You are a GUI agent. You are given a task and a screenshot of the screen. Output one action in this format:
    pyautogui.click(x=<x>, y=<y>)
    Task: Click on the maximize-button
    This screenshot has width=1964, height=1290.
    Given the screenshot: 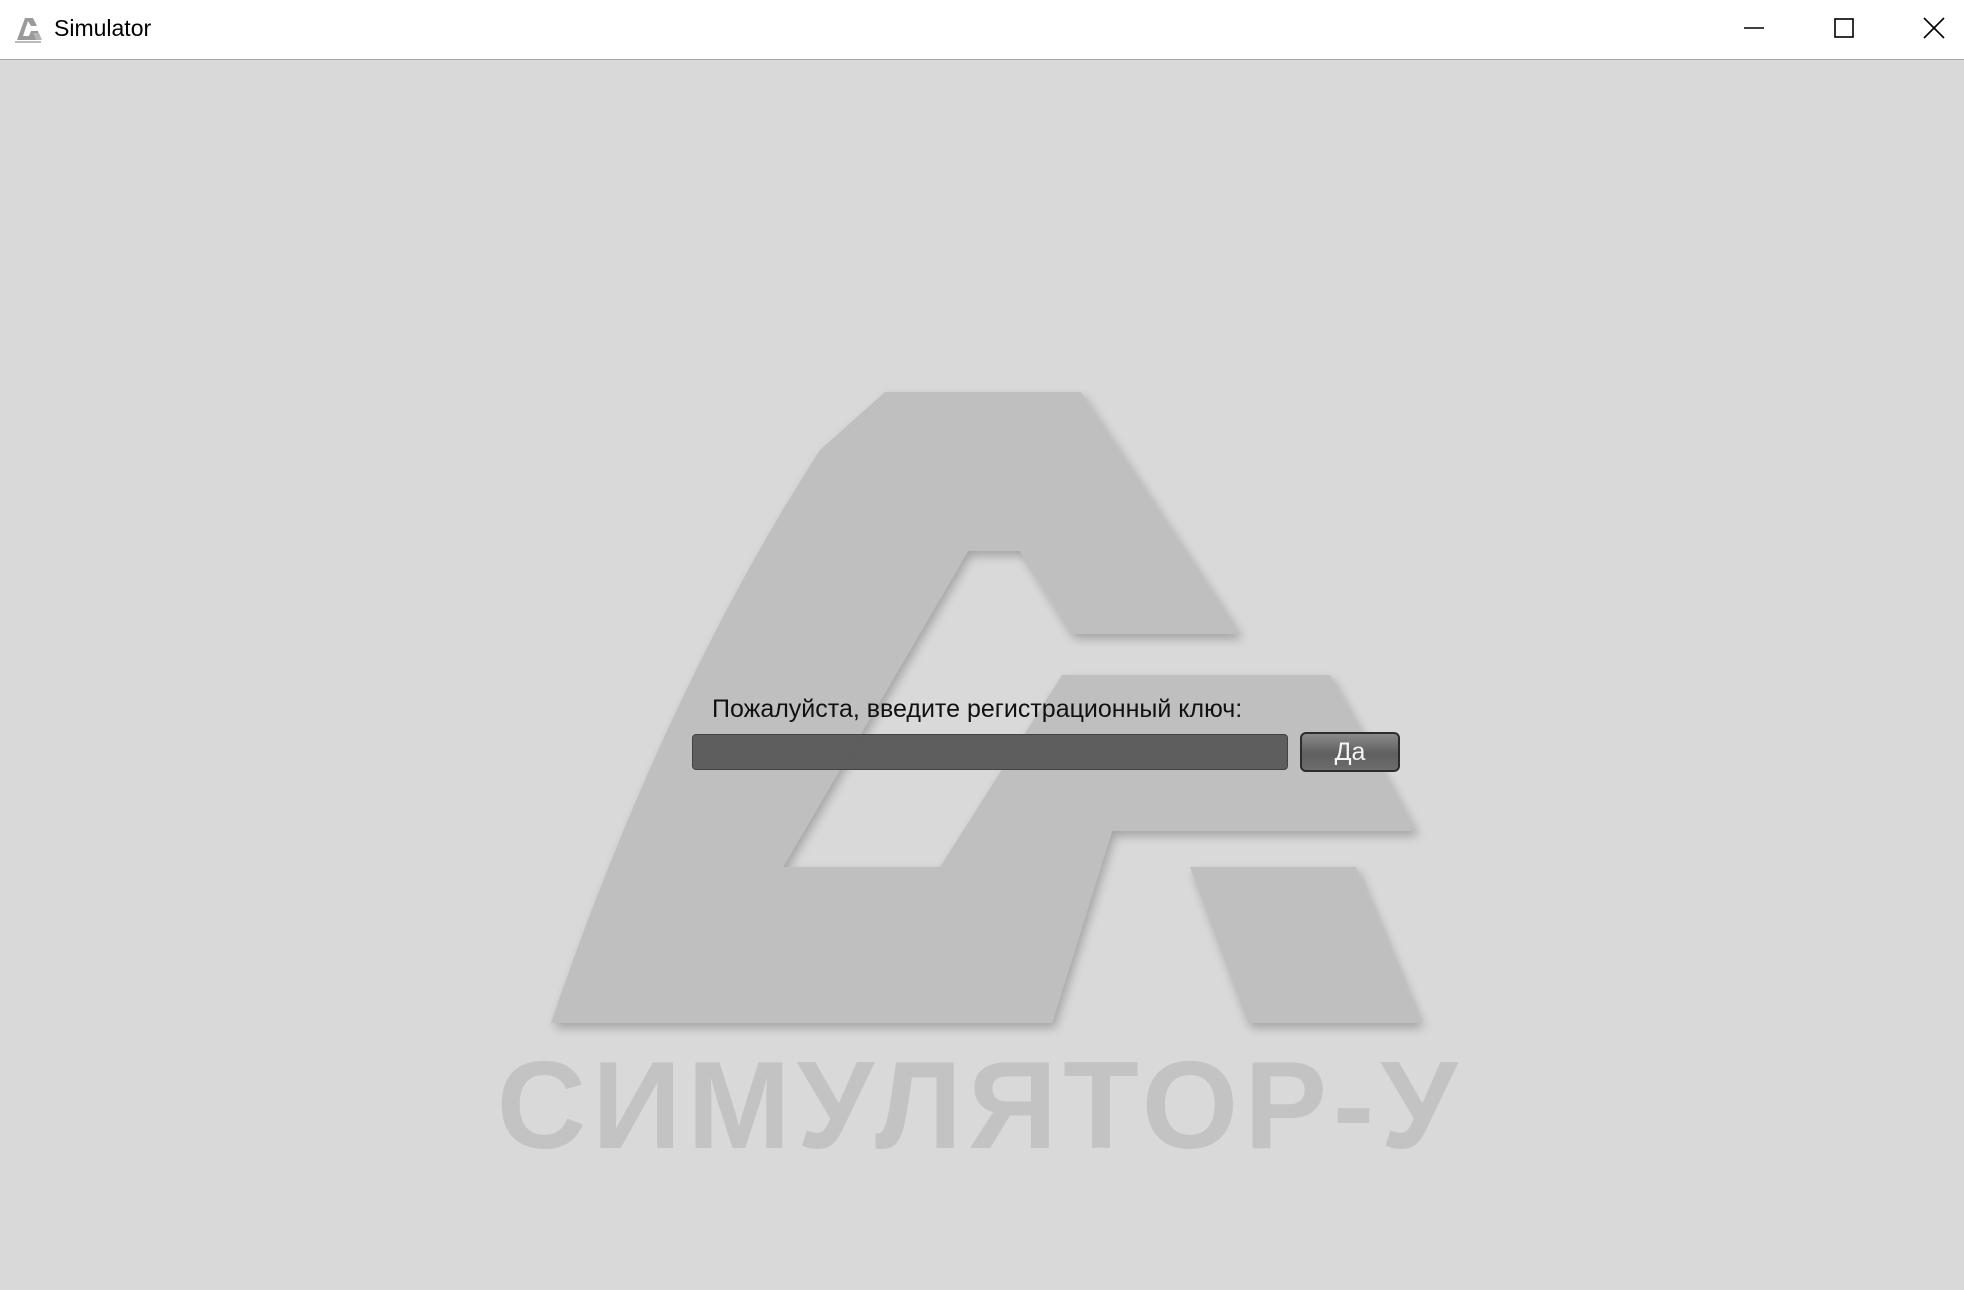 What is the action you would take?
    pyautogui.click(x=1844, y=27)
    